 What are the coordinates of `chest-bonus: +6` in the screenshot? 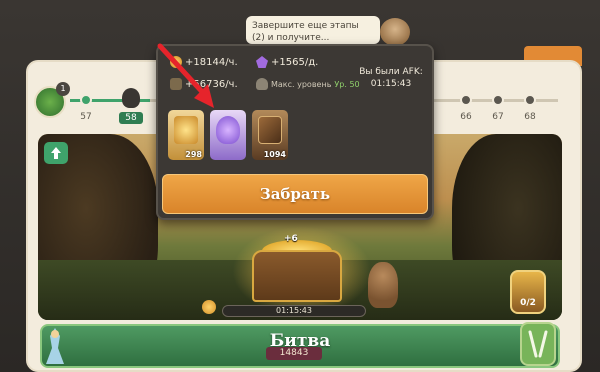 It's located at (291, 239).